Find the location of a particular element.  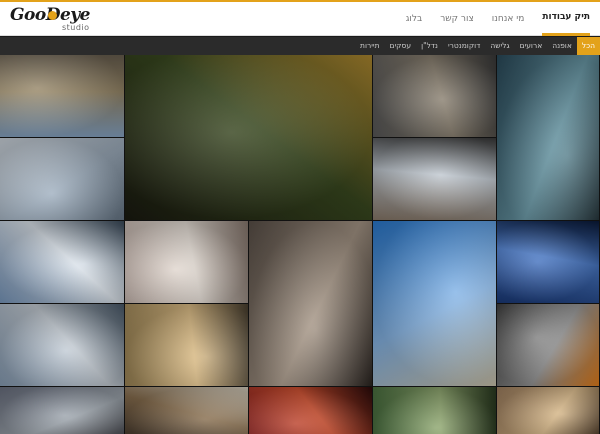

category-filter-1: אופנה is located at coordinates (562, 46).